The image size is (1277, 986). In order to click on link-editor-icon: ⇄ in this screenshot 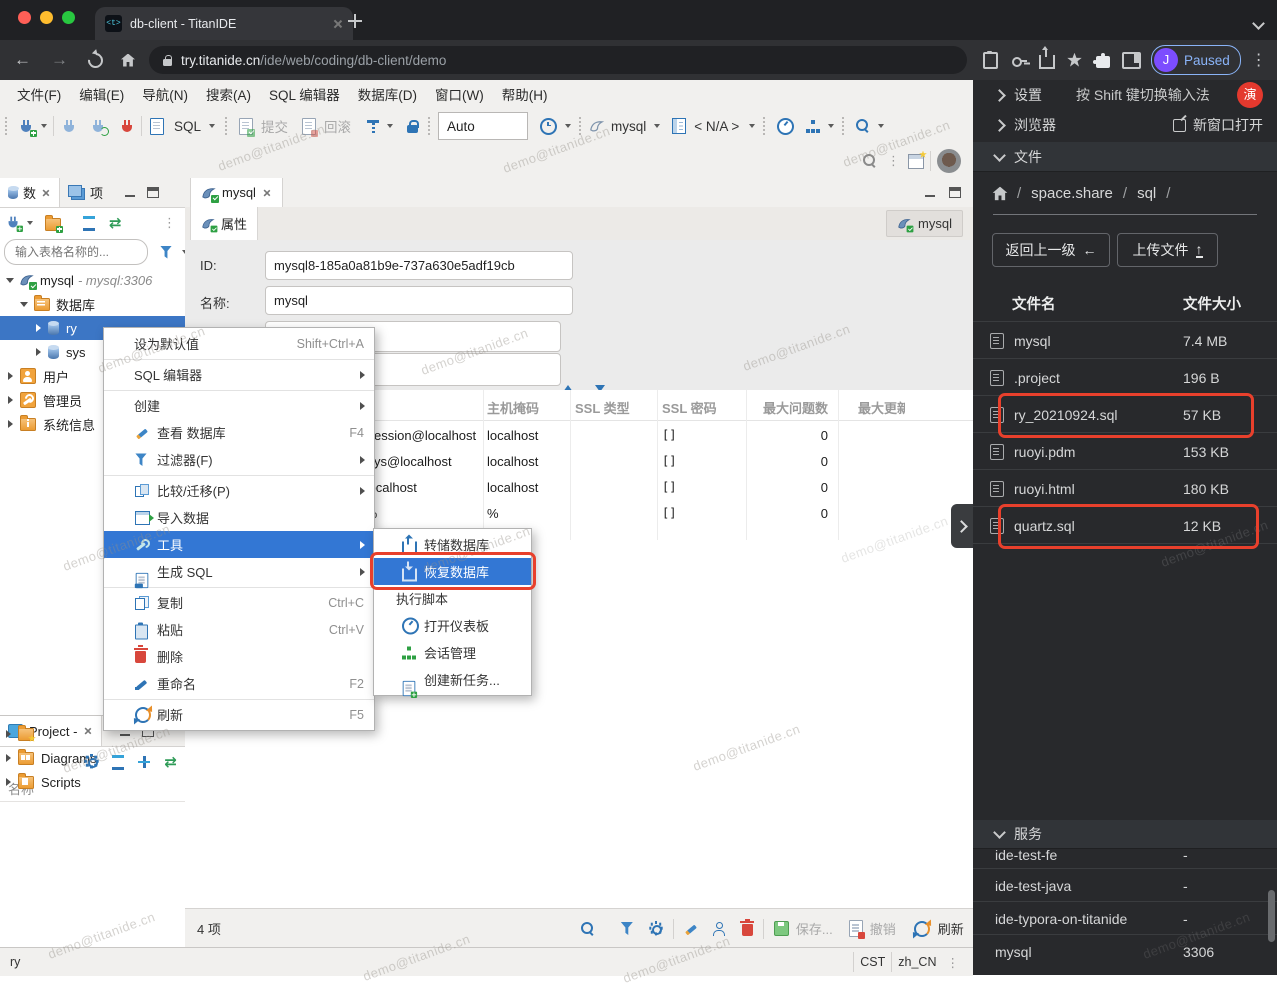, I will do `click(170, 762)`.